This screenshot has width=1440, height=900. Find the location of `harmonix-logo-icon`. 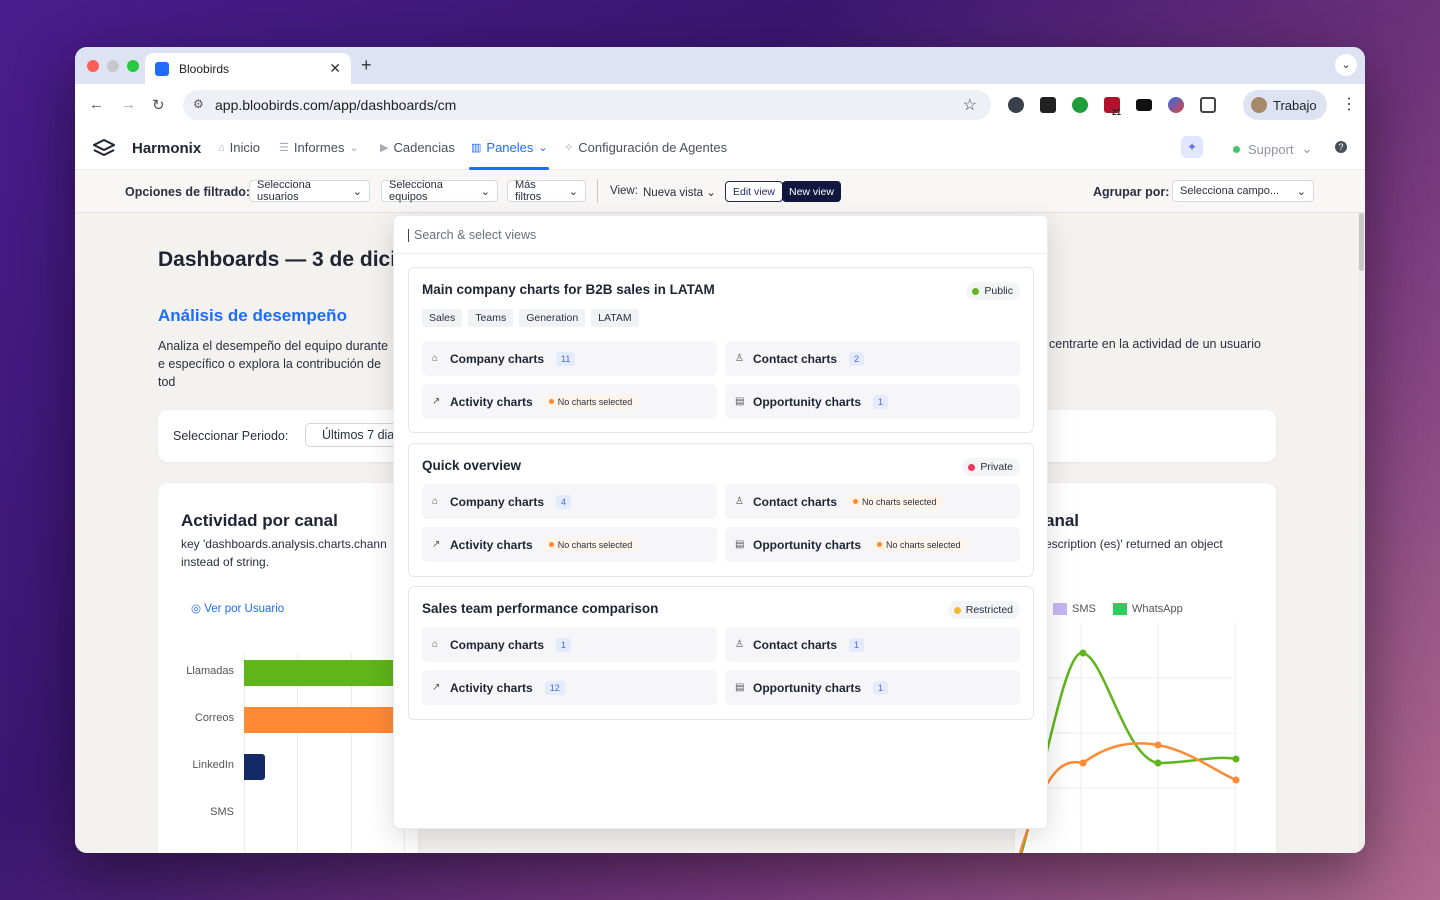

harmonix-logo-icon is located at coordinates (104, 150).